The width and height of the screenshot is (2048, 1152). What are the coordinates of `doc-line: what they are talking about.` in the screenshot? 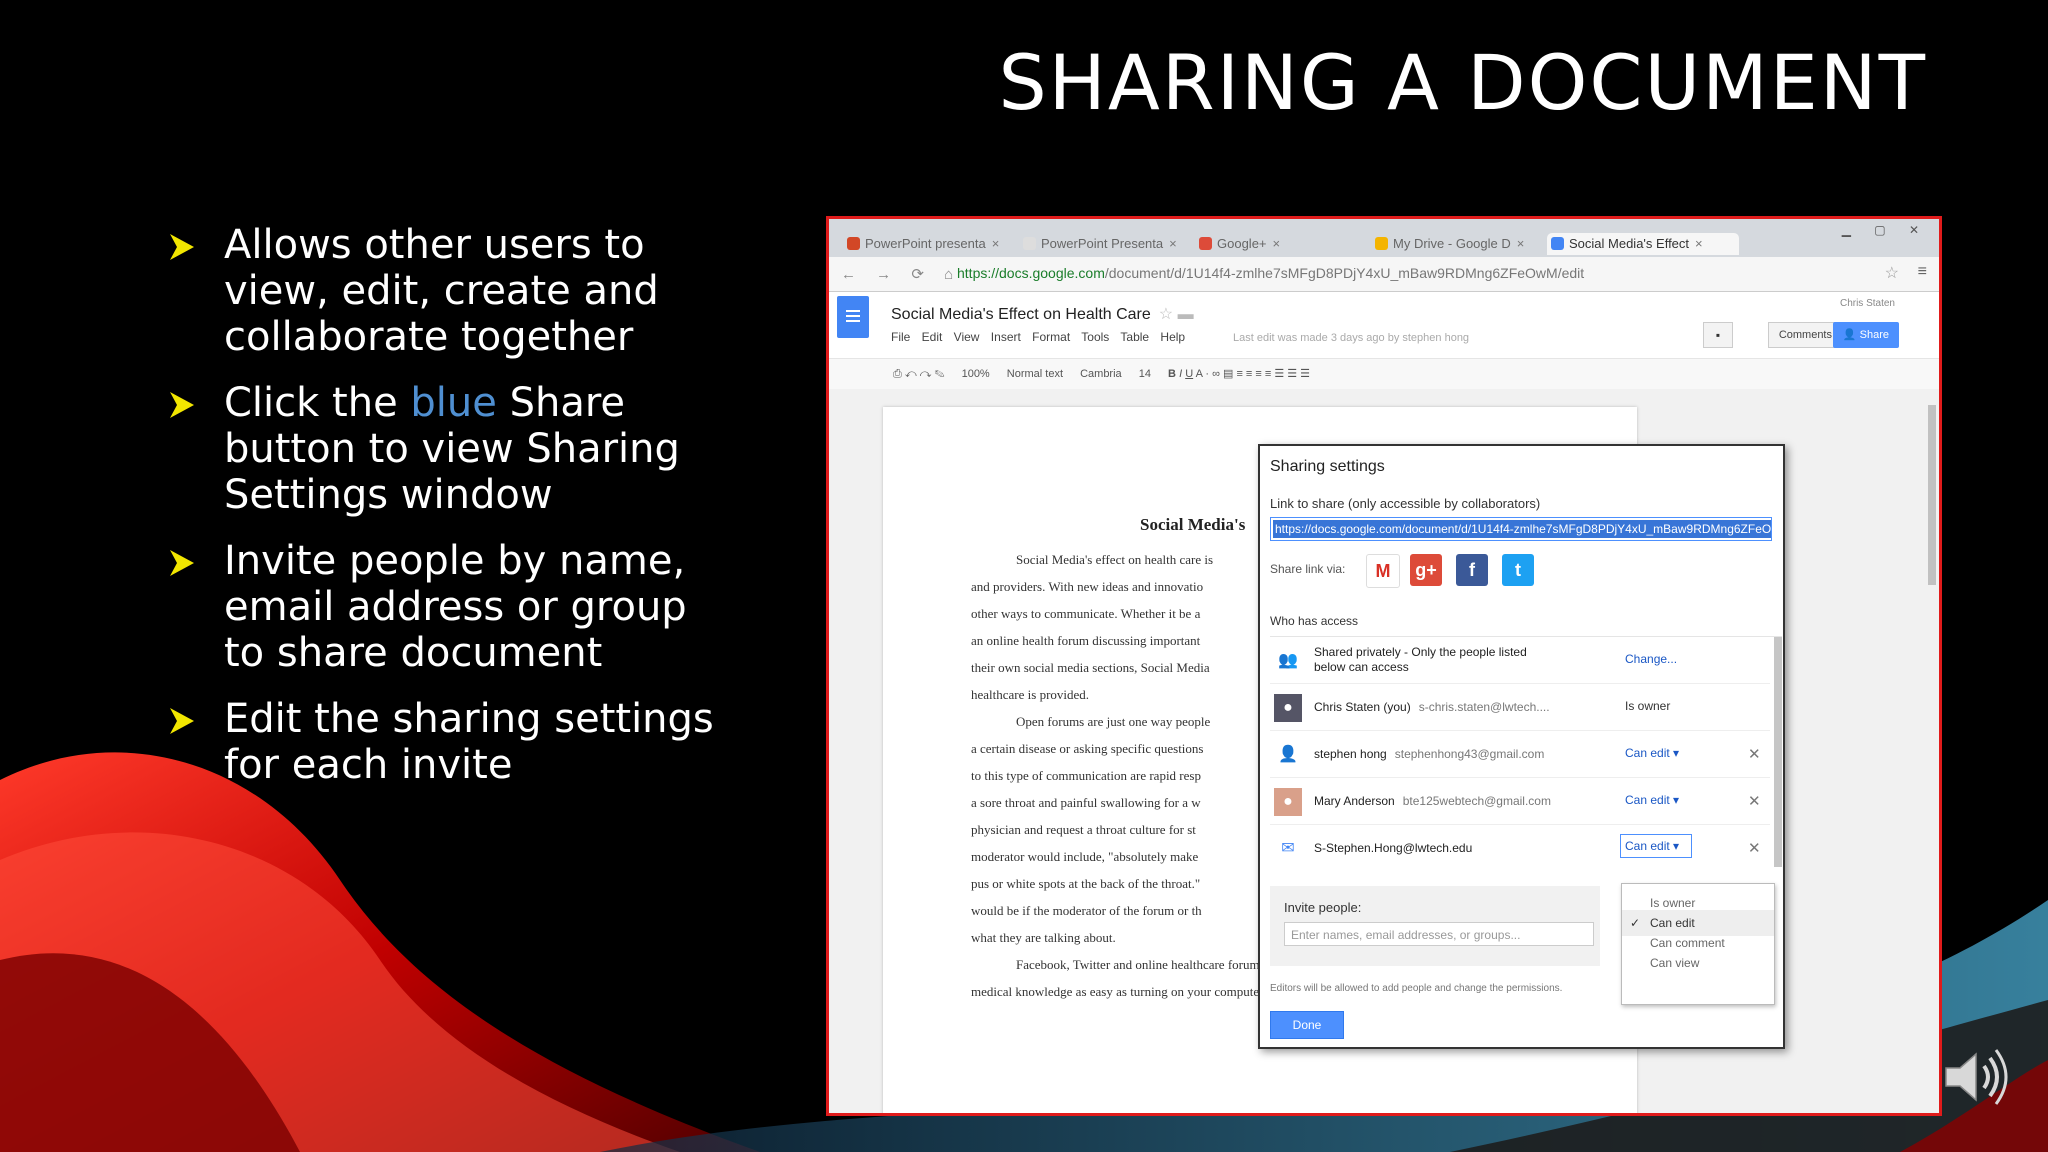 It's located at (1043, 937).